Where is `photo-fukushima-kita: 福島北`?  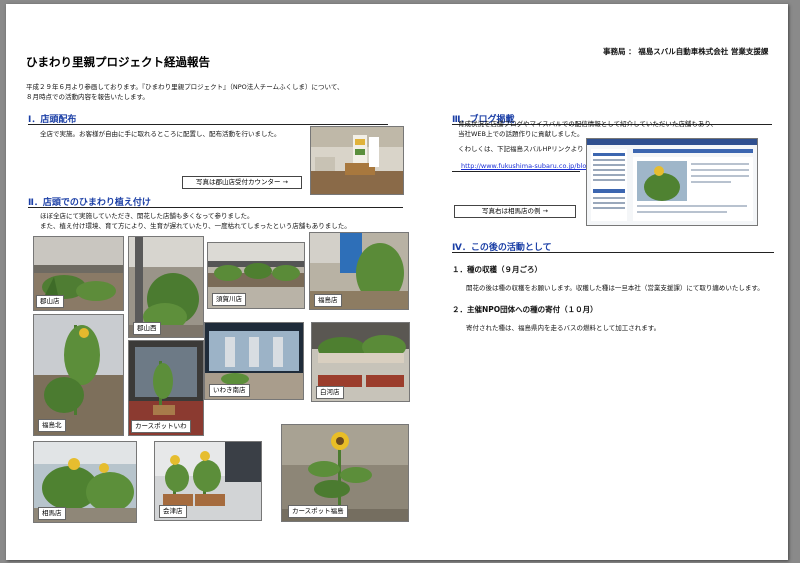 photo-fukushima-kita: 福島北 is located at coordinates (78, 375).